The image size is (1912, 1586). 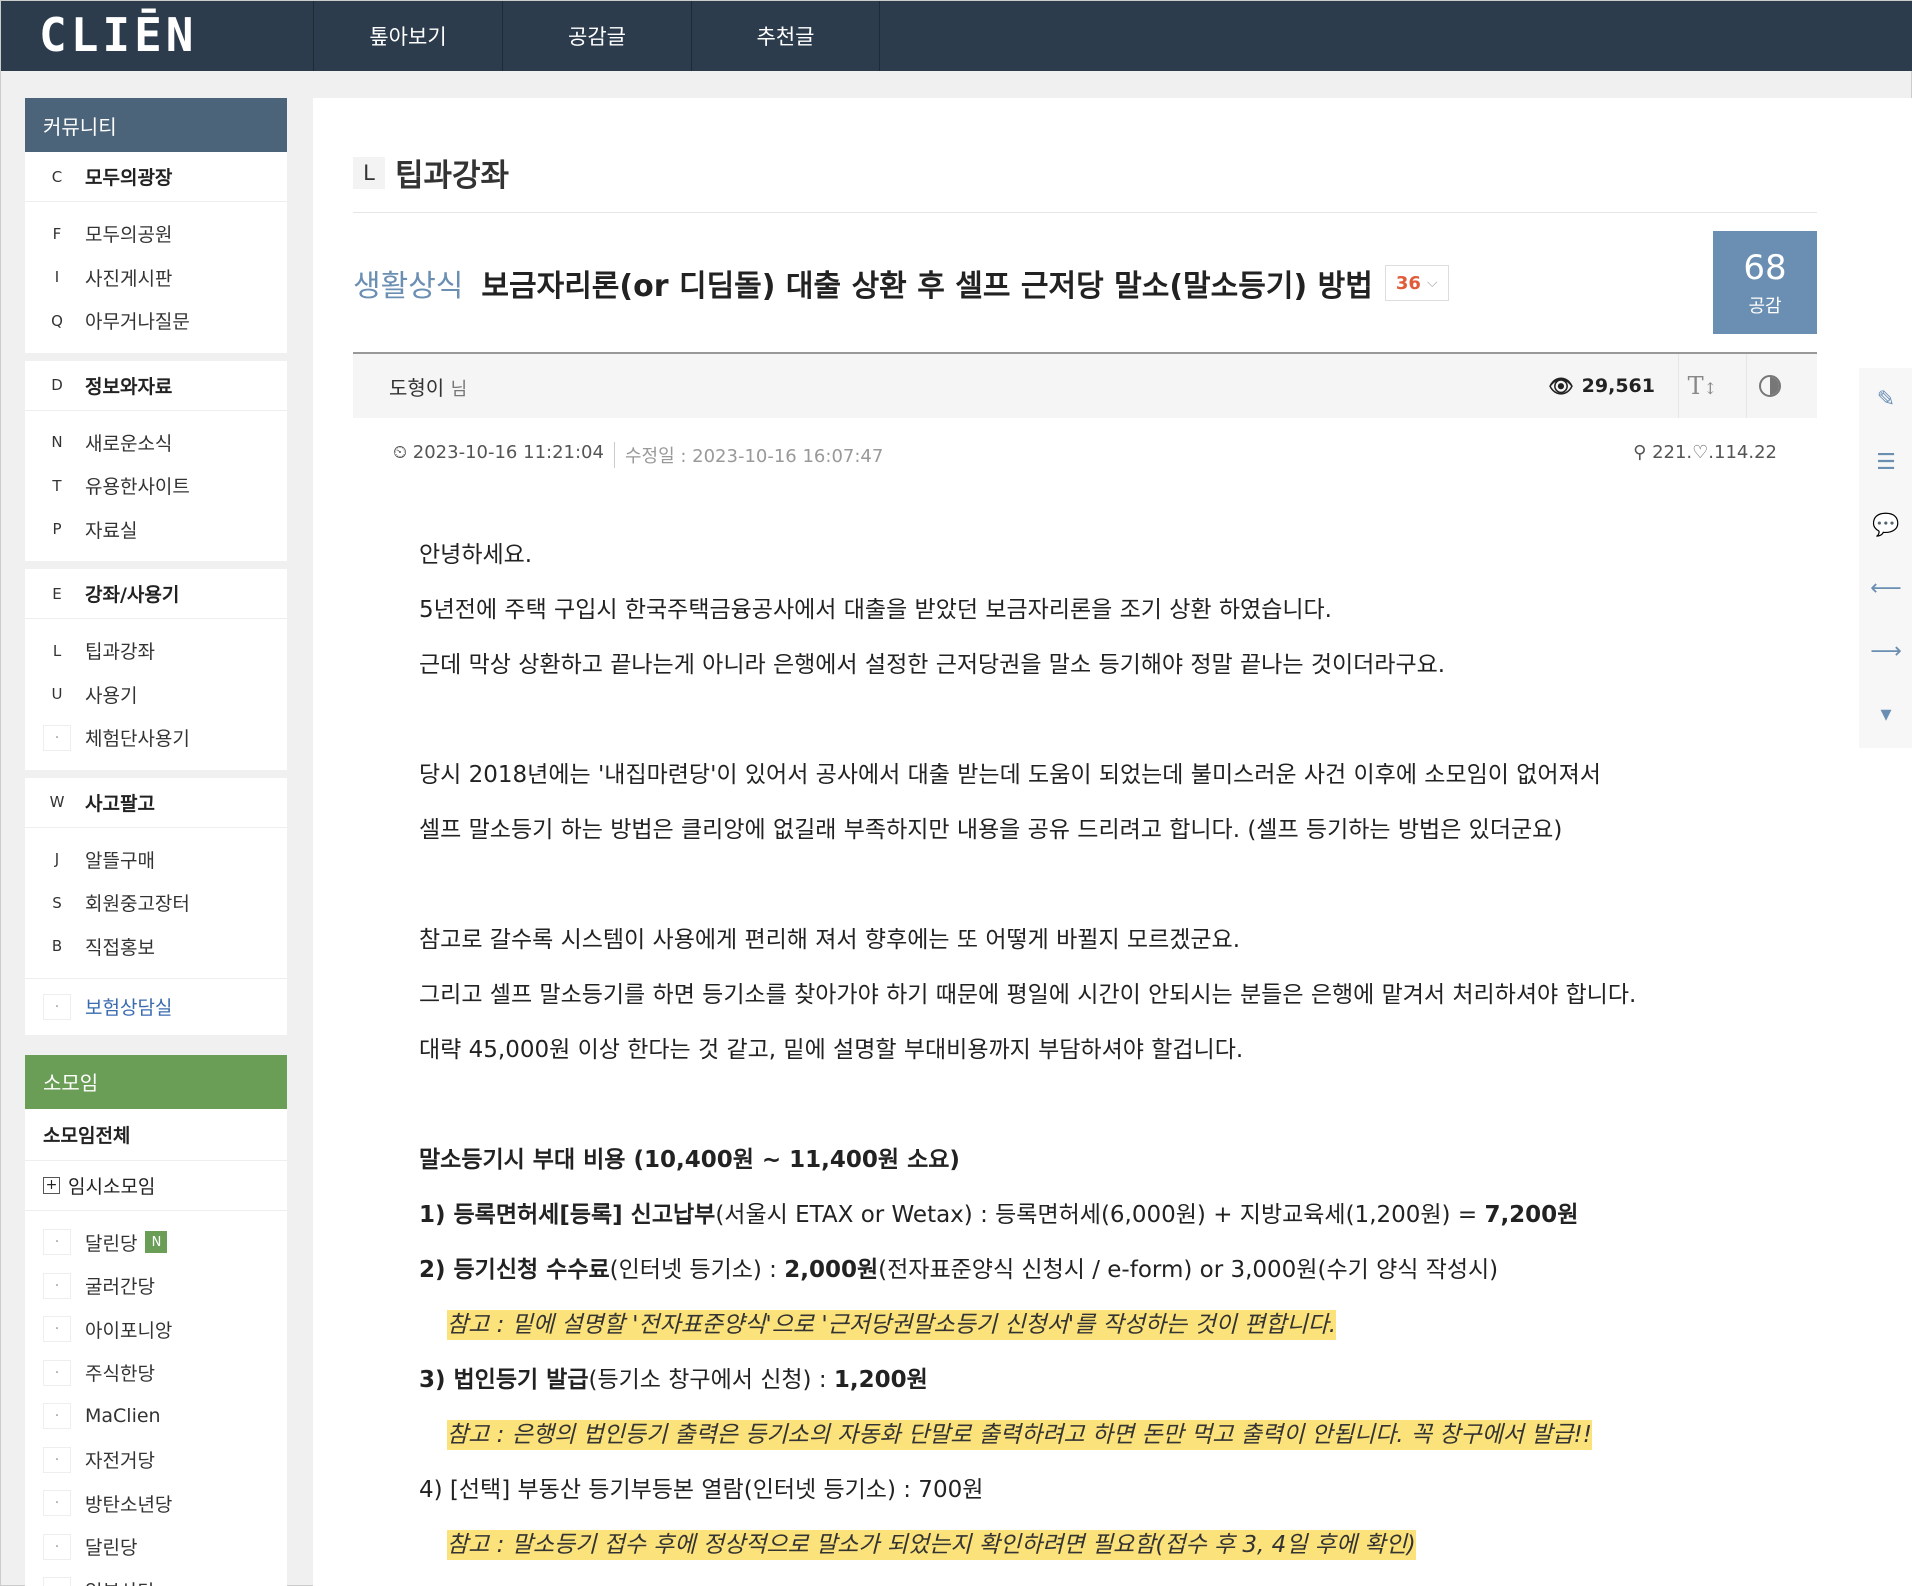 What do you see at coordinates (156, 860) in the screenshot?
I see `sidebar-item: J 알뜰구매` at bounding box center [156, 860].